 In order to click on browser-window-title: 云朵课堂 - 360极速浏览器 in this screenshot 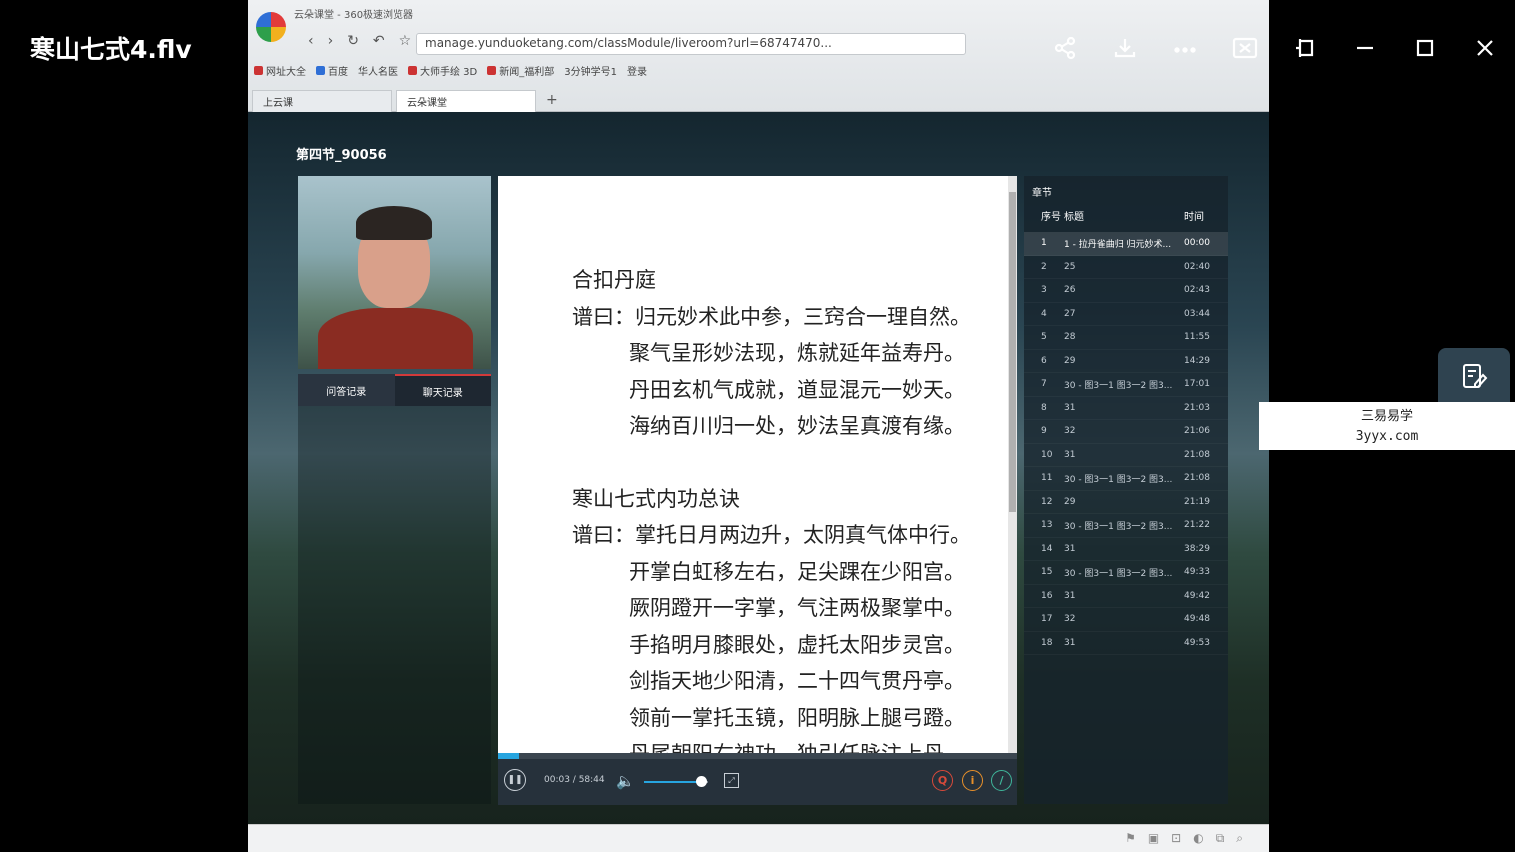, I will do `click(354, 15)`.